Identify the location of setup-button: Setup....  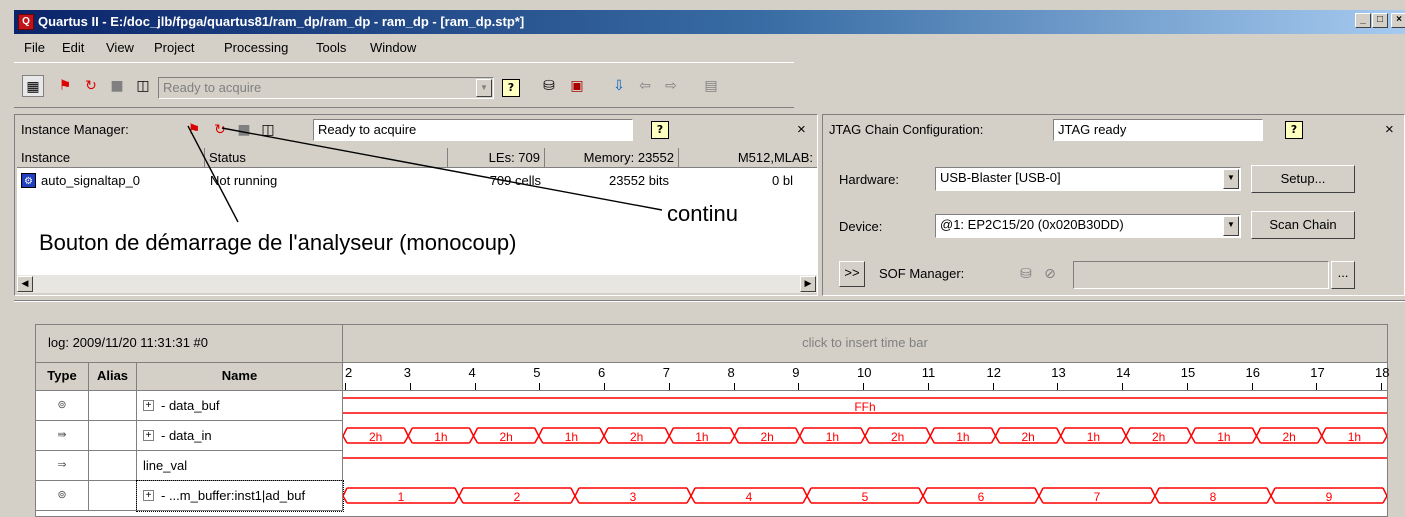
(1303, 179).